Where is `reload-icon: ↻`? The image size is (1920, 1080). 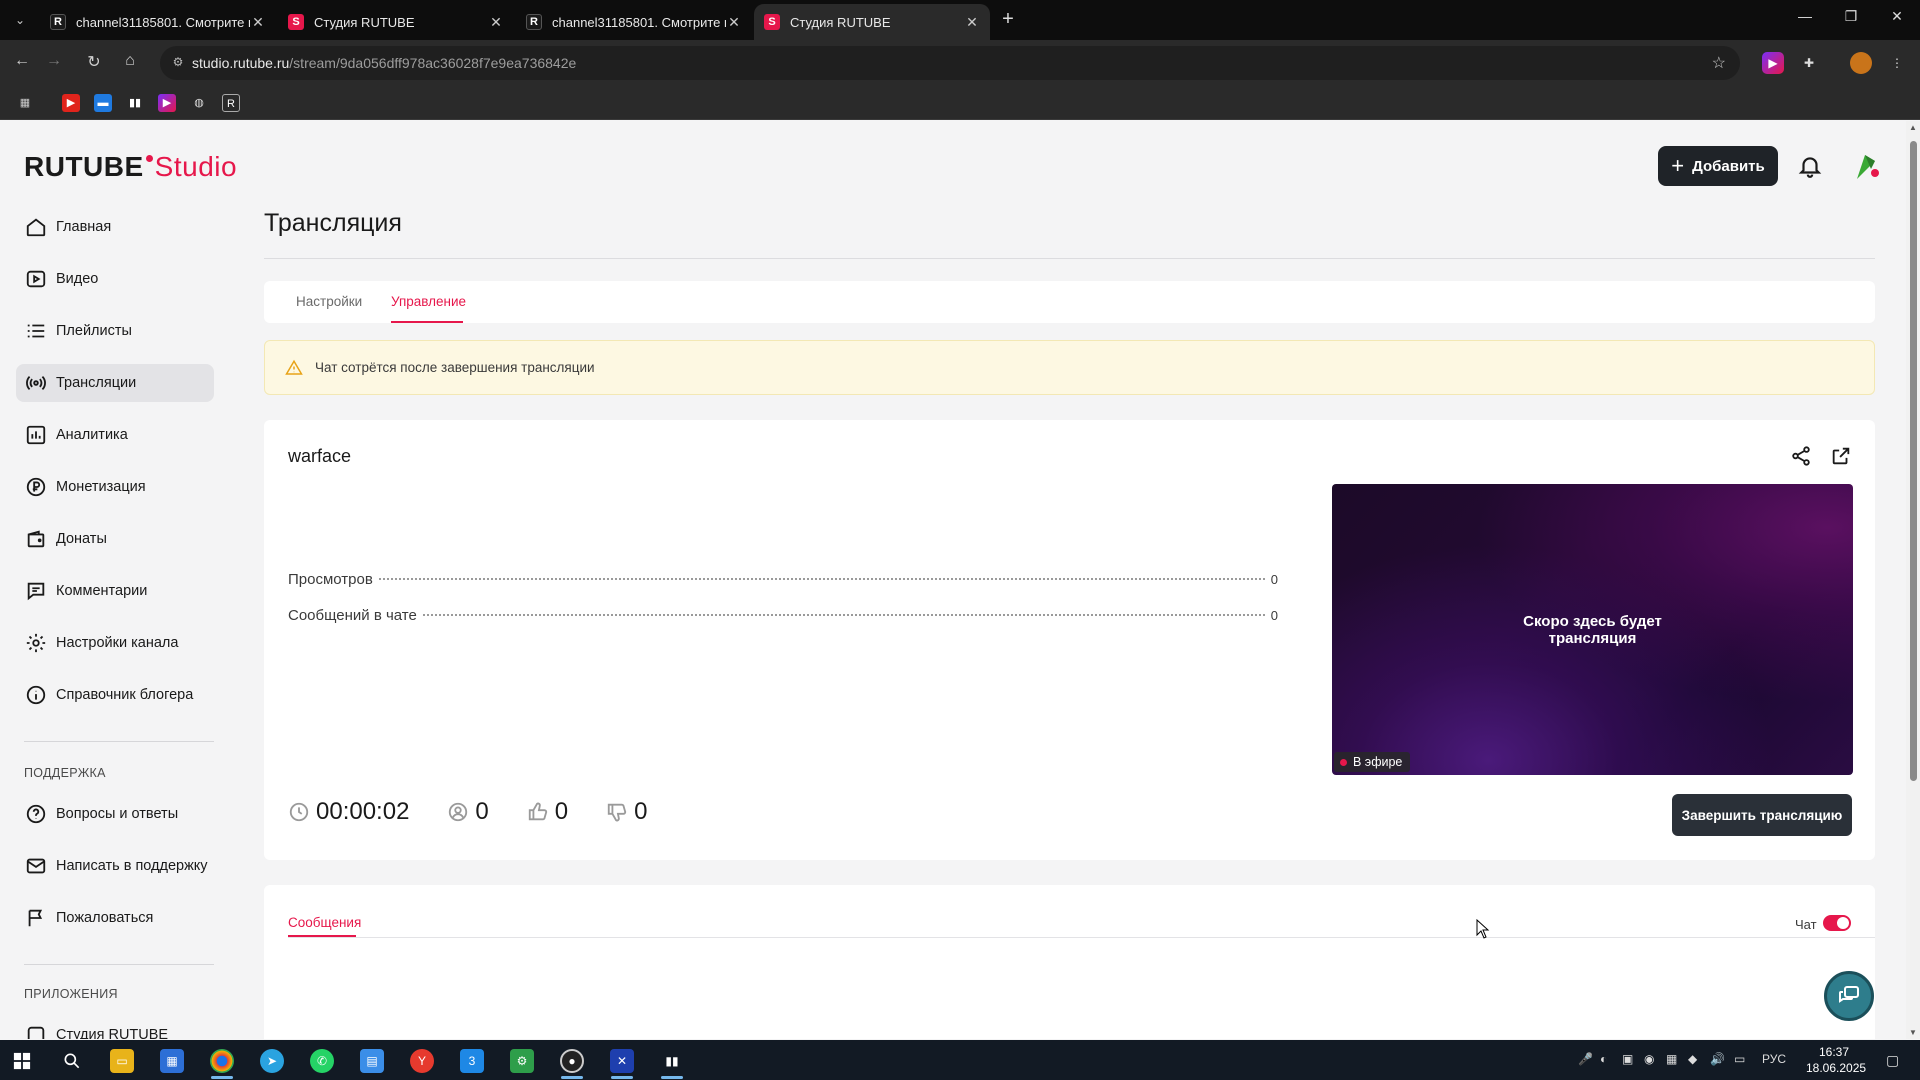
reload-icon: ↻ is located at coordinates (94, 62).